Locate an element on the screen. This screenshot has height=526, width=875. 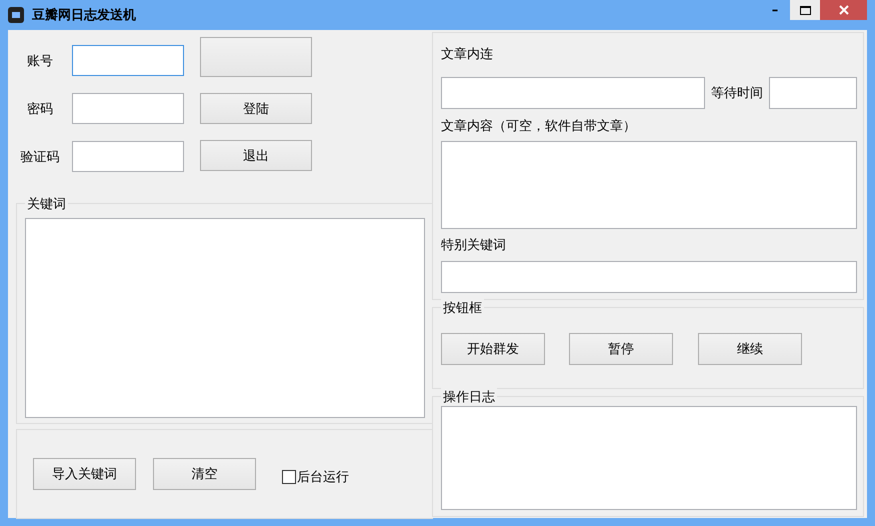
action-button: 开始群发 is located at coordinates (493, 349).